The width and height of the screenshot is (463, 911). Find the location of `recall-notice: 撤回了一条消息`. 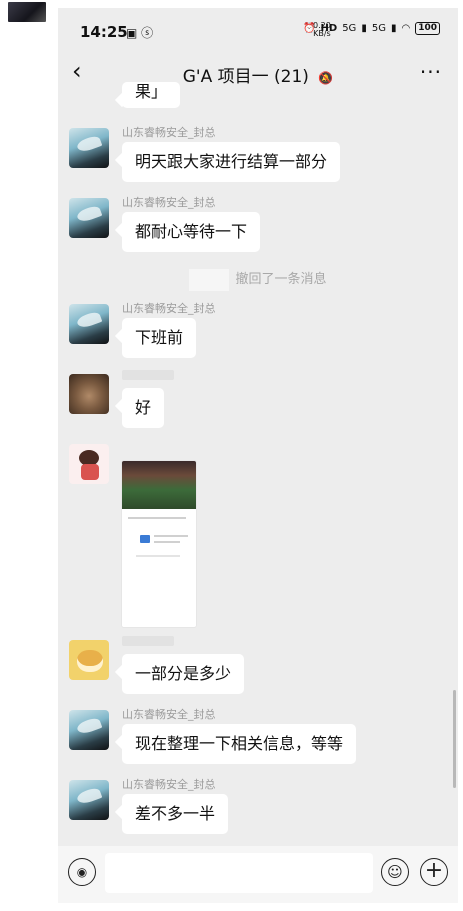

recall-notice: 撤回了一条消息 is located at coordinates (258, 279).